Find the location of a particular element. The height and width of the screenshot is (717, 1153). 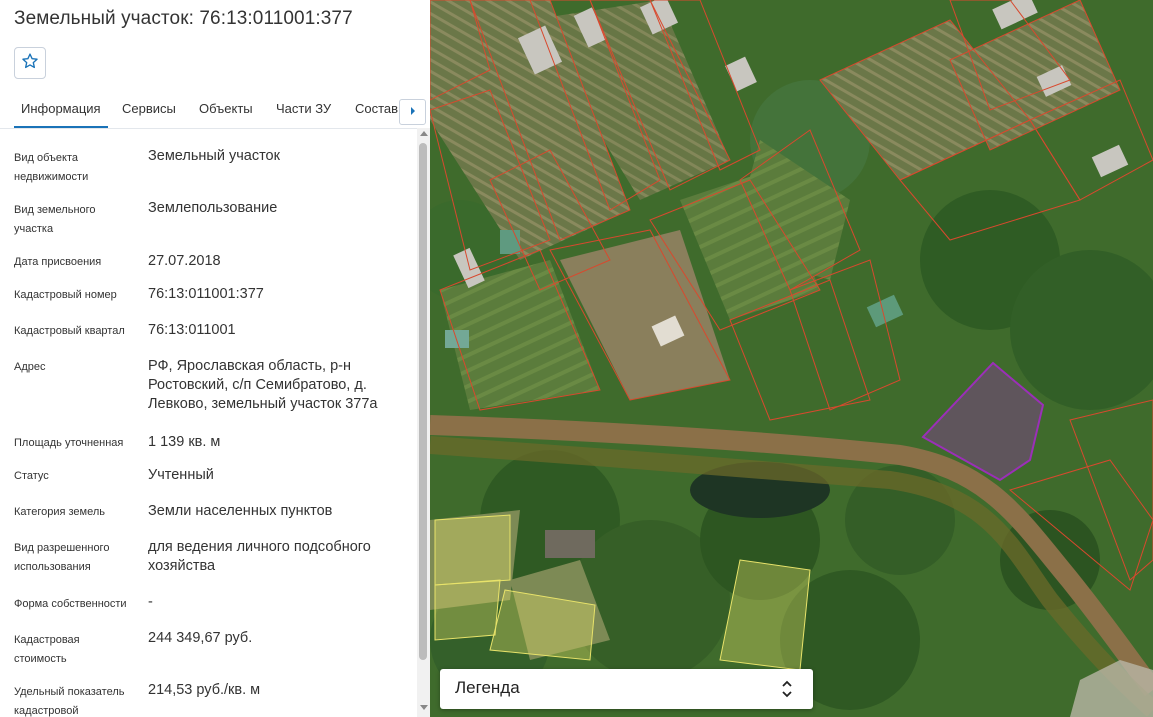

favorite-button is located at coordinates (30, 63).